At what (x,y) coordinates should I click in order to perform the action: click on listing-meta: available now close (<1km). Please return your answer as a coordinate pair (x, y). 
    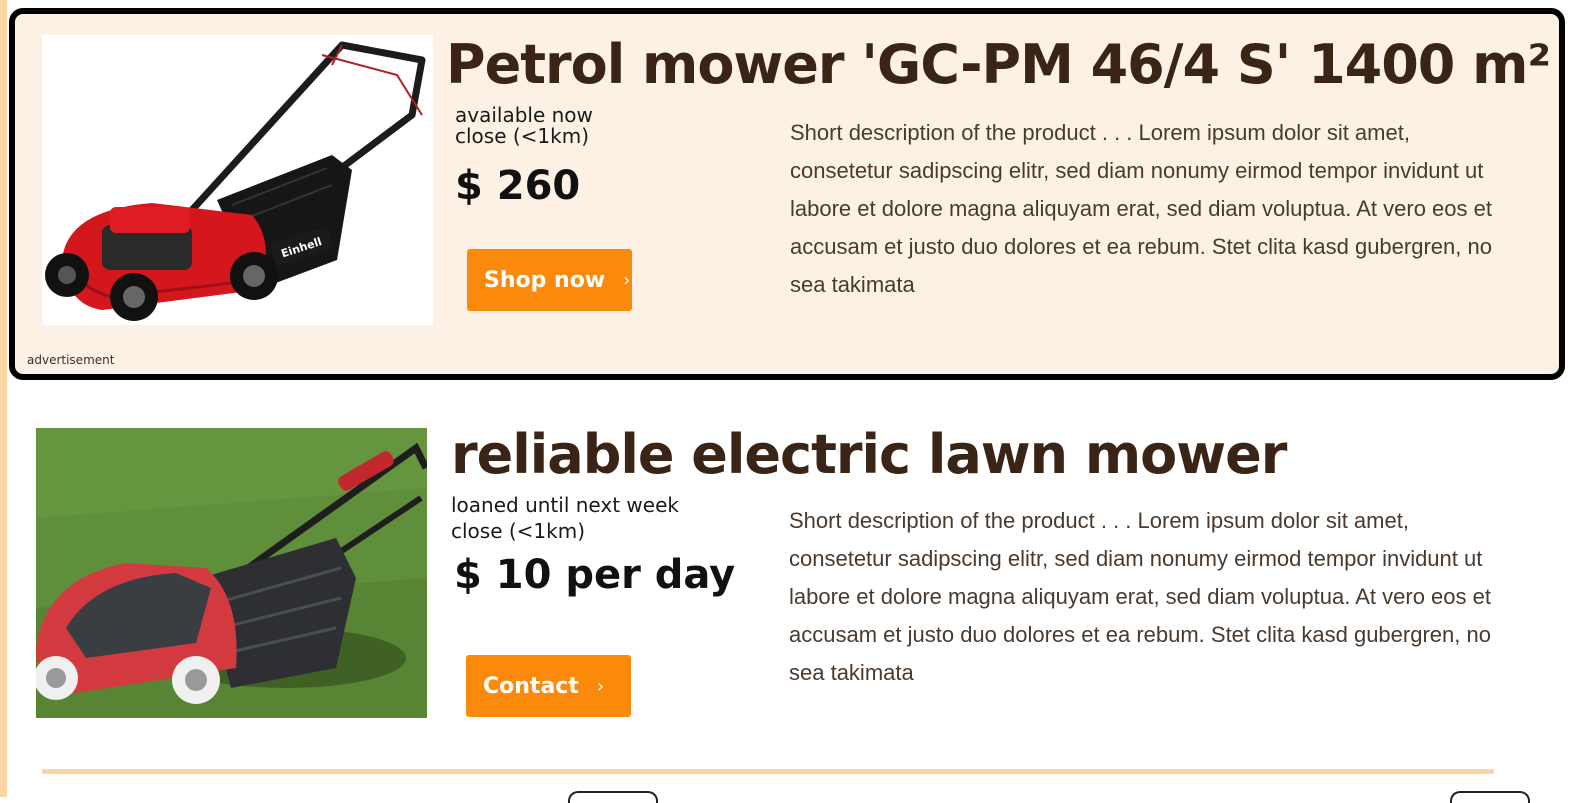
    Looking at the image, I should click on (524, 126).